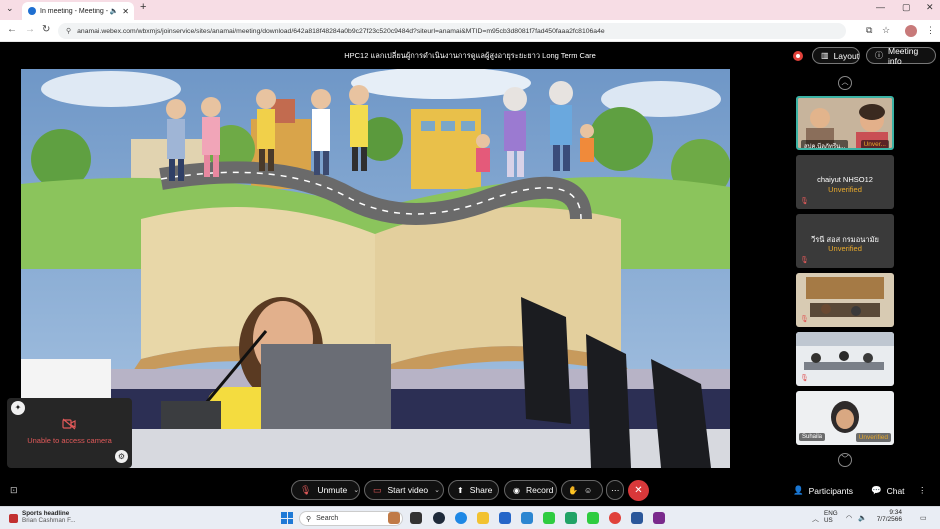 This screenshot has height=529, width=940. Describe the element at coordinates (831, 513) in the screenshot. I see `language-code: ENG` at that location.